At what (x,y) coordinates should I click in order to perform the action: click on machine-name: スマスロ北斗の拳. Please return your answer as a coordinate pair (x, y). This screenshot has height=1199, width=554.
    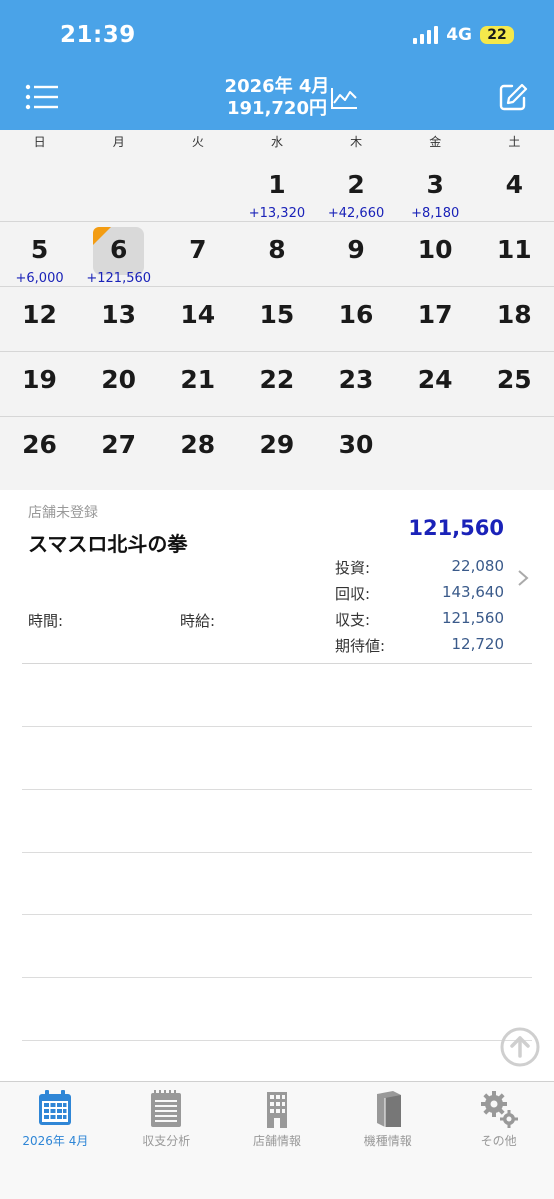
    Looking at the image, I should click on (108, 544).